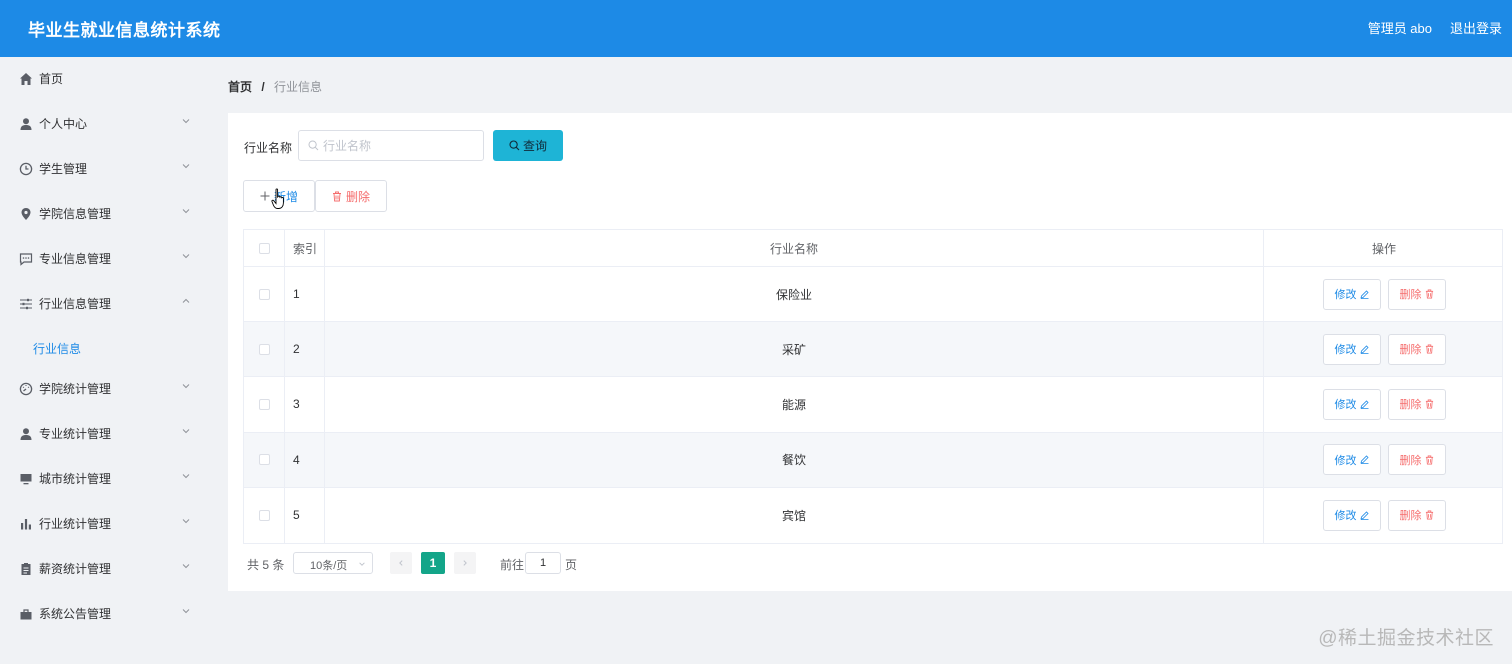  What do you see at coordinates (571, 565) in the screenshot?
I see `goto-suffix: 页` at bounding box center [571, 565].